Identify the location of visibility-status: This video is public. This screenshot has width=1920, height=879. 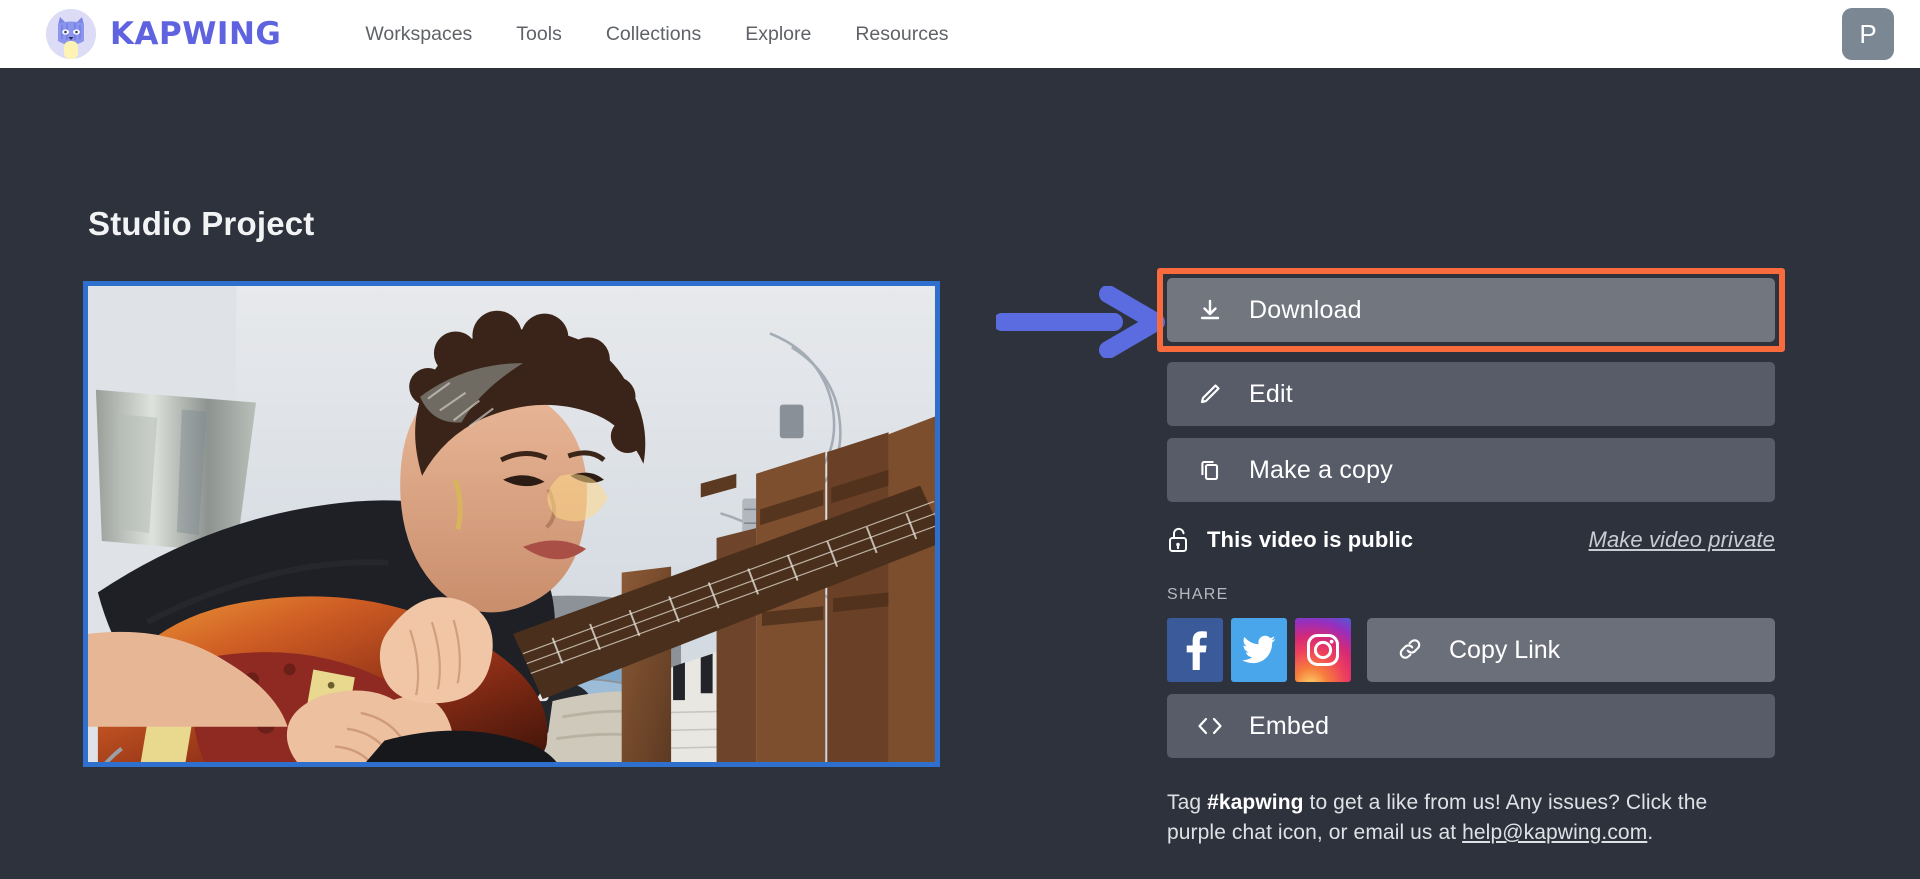
(1290, 540).